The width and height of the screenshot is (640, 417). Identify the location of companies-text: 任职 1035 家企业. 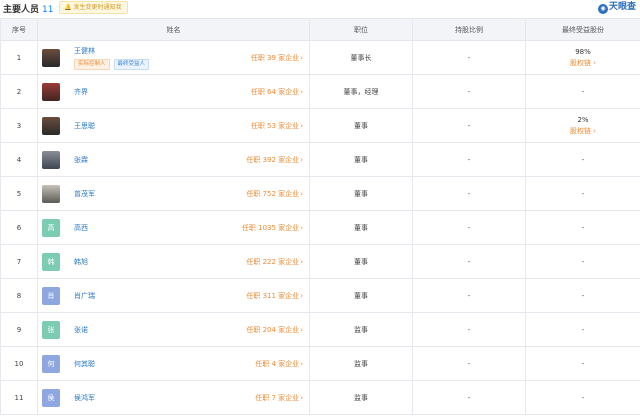
(270, 227).